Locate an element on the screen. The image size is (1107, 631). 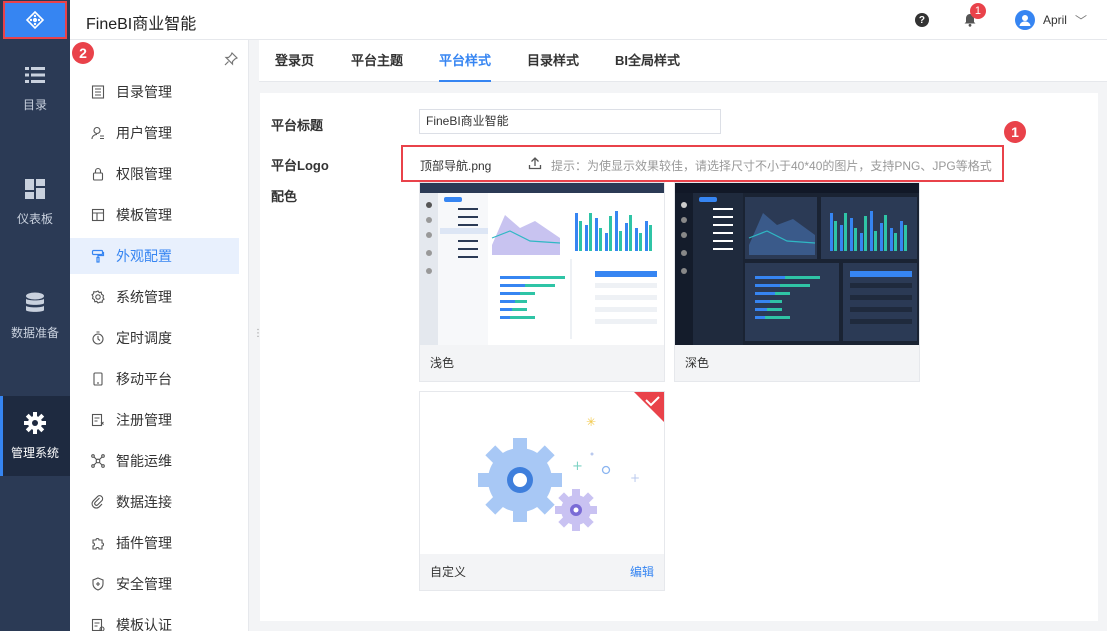
app-title: FineBI商业智能 is located at coordinates (141, 24).